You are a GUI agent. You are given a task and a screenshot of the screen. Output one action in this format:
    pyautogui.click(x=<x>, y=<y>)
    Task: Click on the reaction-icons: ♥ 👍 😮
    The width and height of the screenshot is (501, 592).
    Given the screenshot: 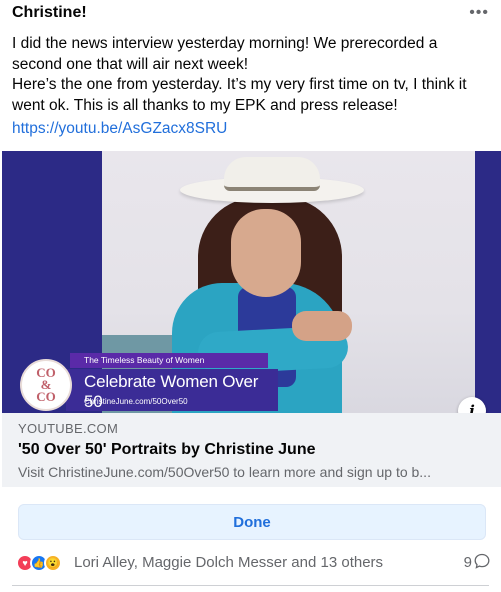 What is the action you would take?
    pyautogui.click(x=44, y=563)
    